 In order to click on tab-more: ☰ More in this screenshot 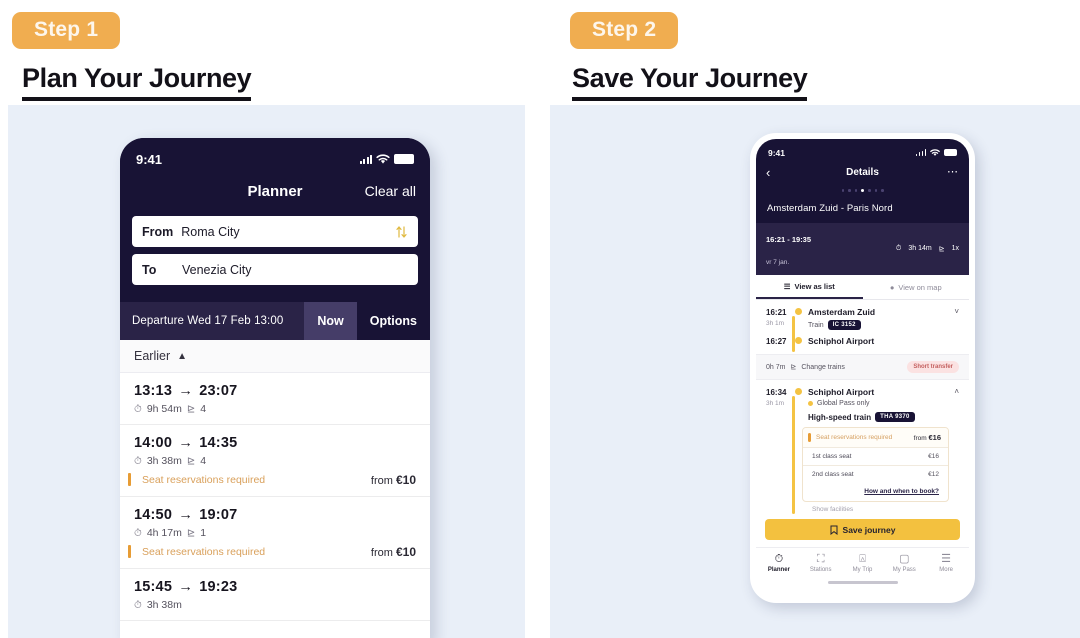, I will do `click(946, 563)`.